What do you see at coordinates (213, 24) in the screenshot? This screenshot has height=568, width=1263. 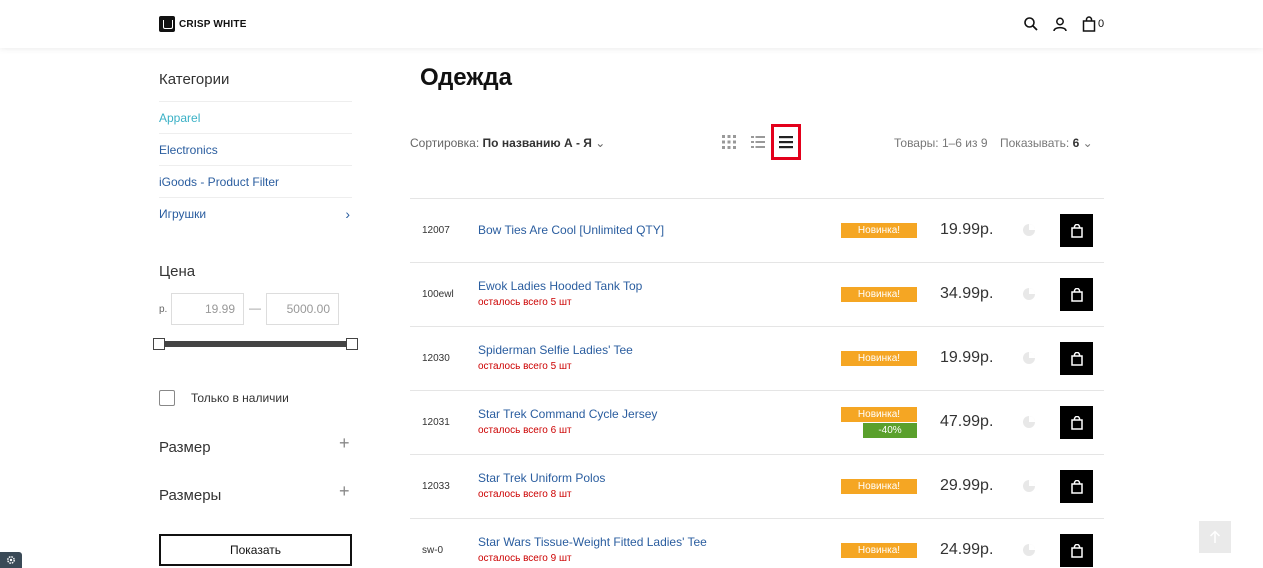 I see `logo-text: CRISP WHITE` at bounding box center [213, 24].